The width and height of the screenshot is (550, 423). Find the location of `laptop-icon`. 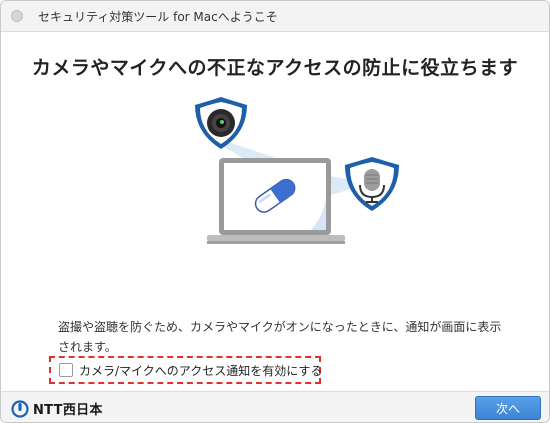

laptop-icon is located at coordinates (276, 201).